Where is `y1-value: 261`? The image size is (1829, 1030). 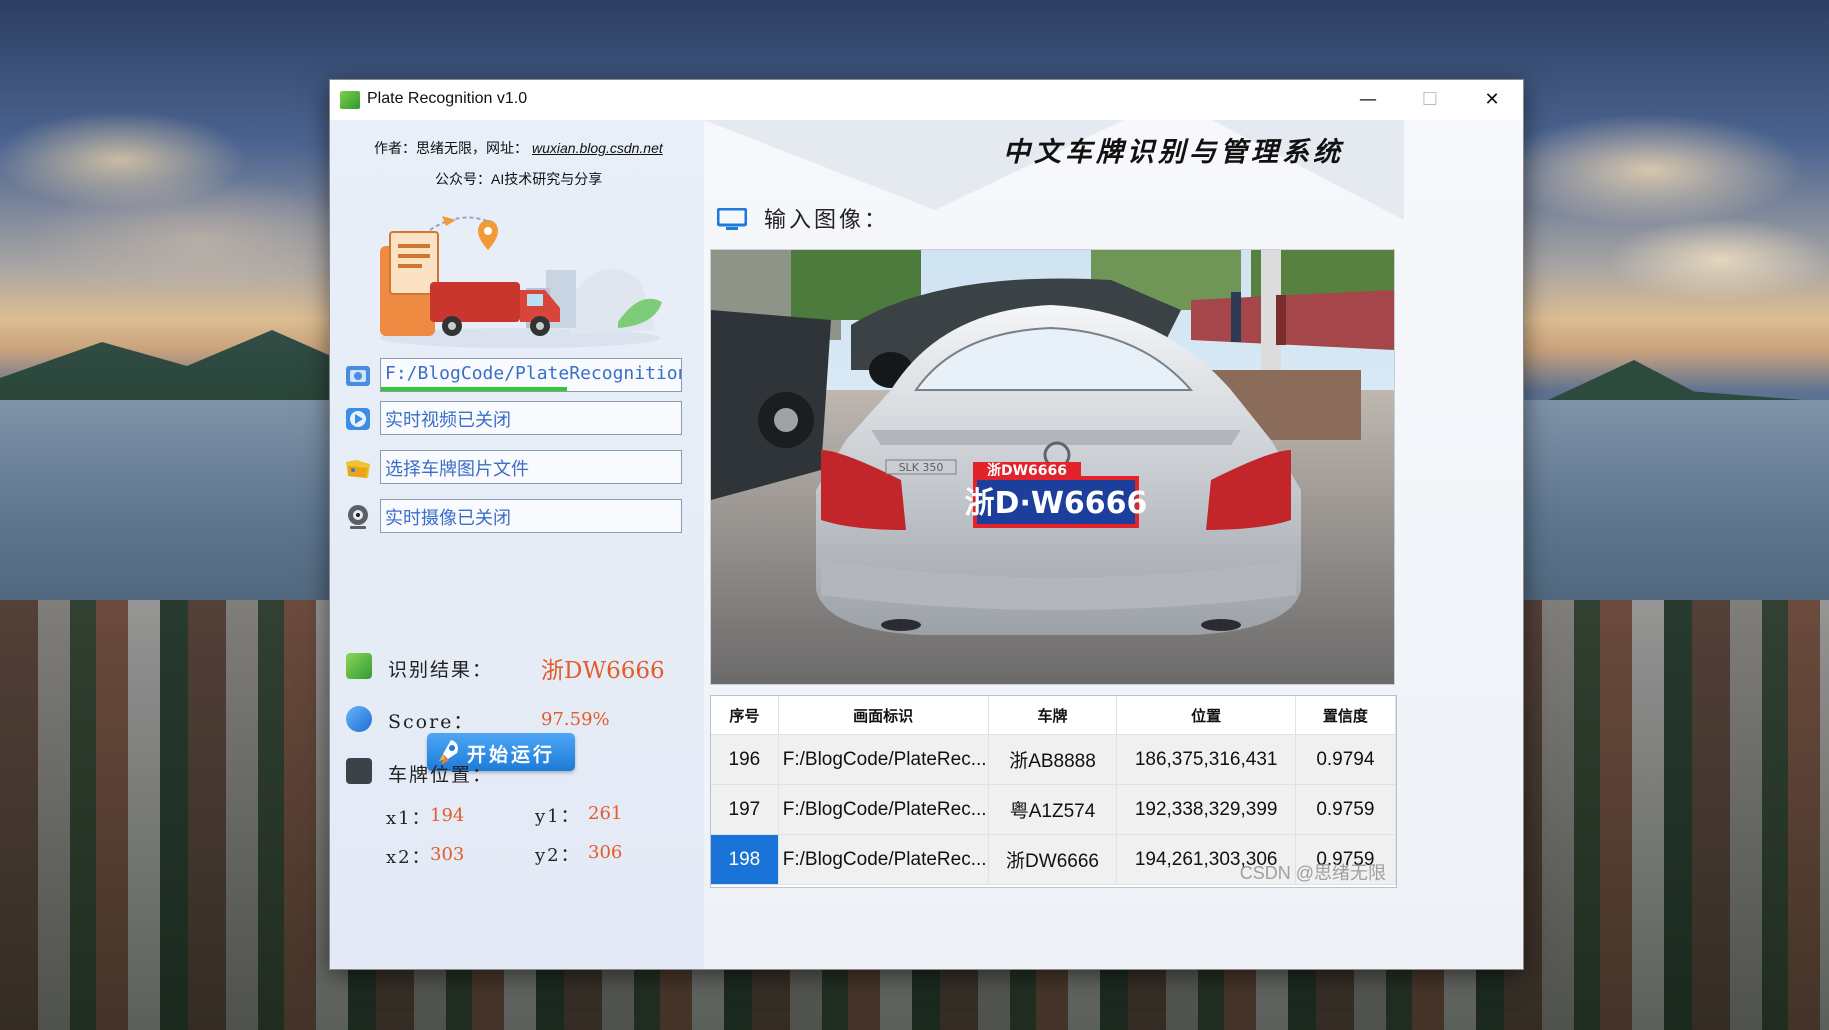
y1-value: 261 is located at coordinates (605, 813).